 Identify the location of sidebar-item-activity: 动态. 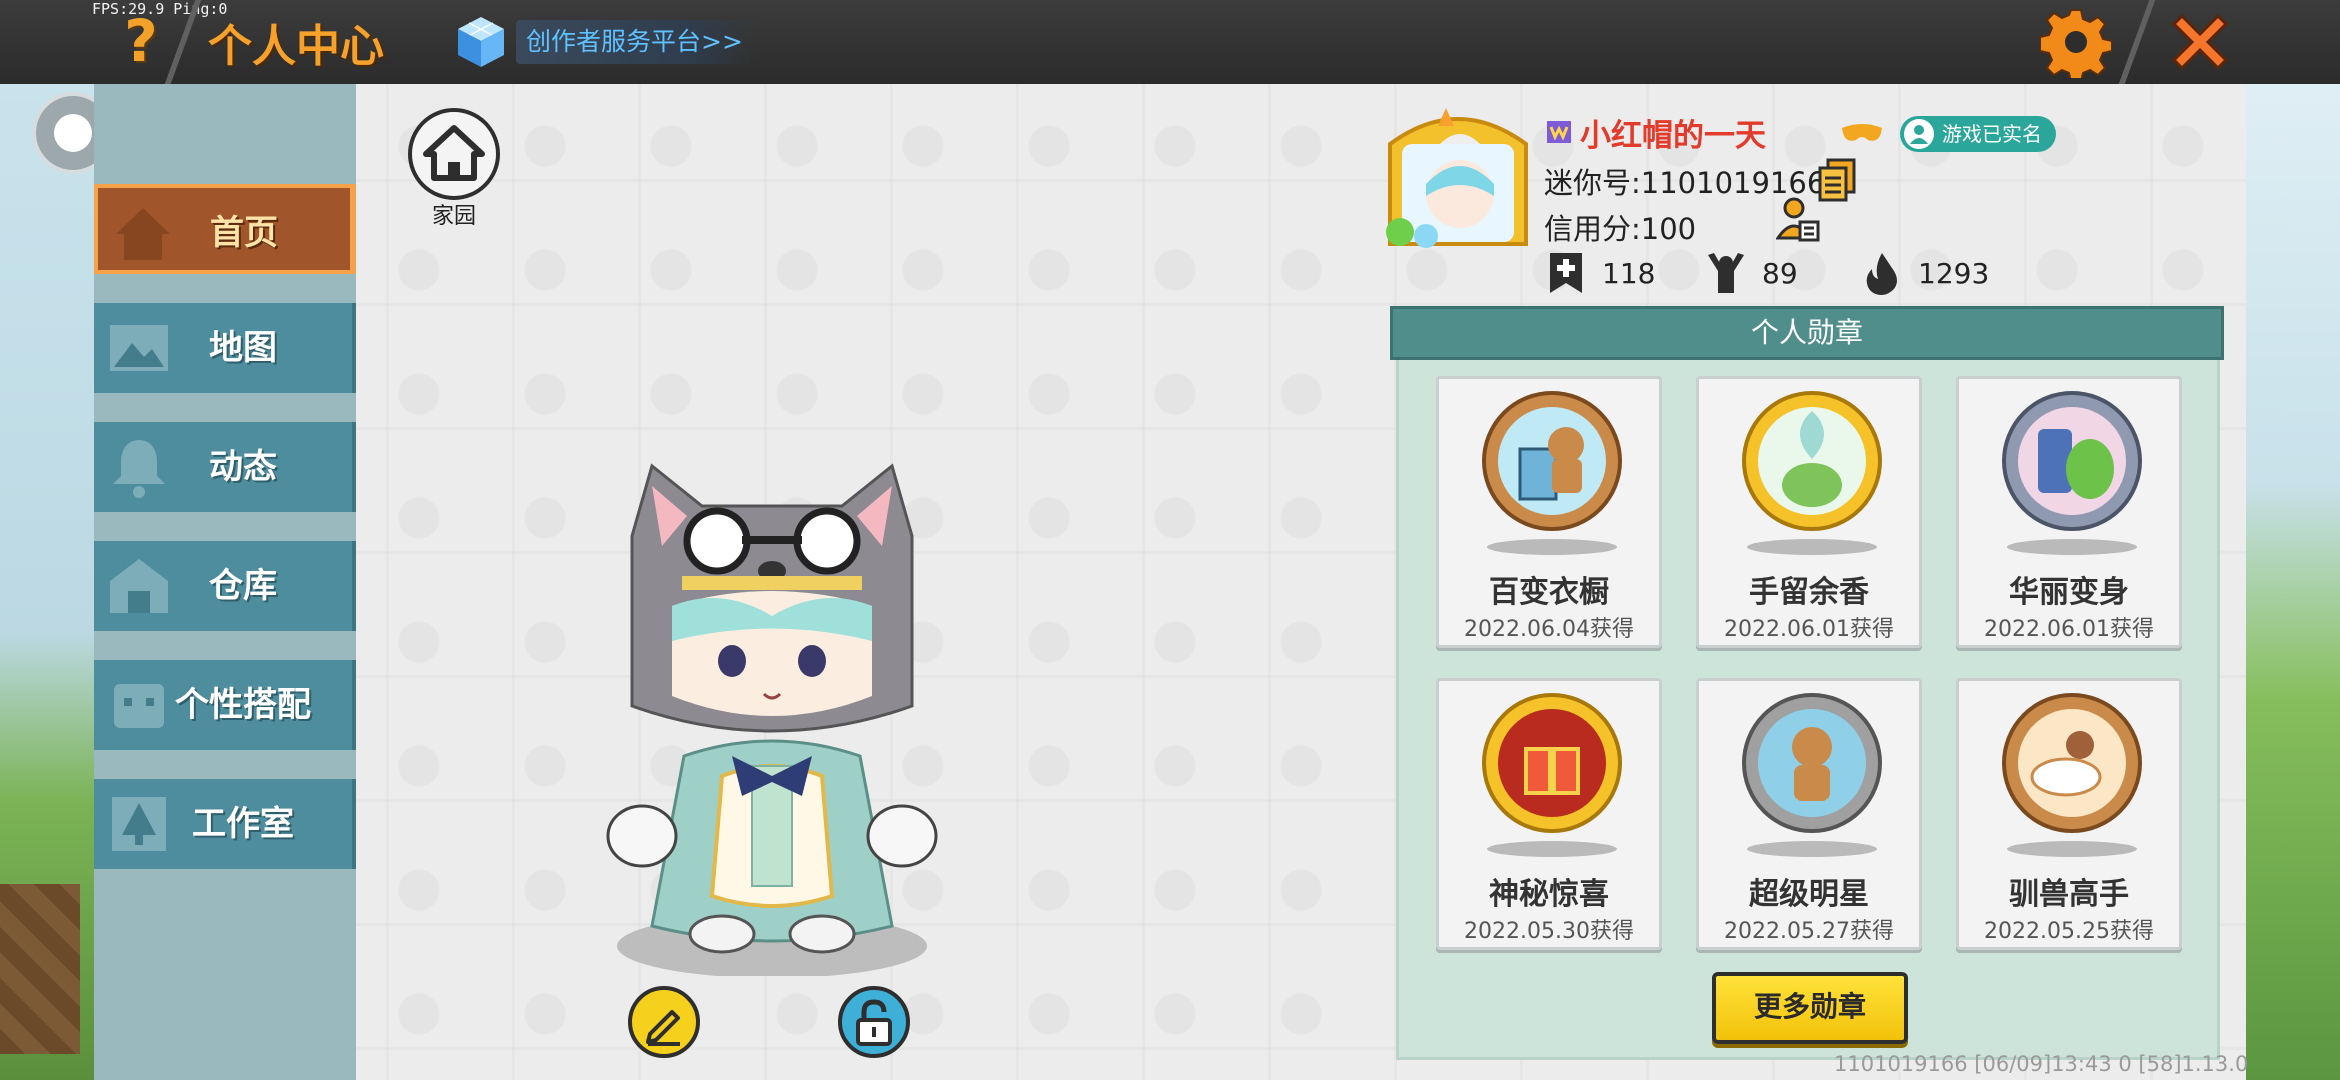
(225, 467).